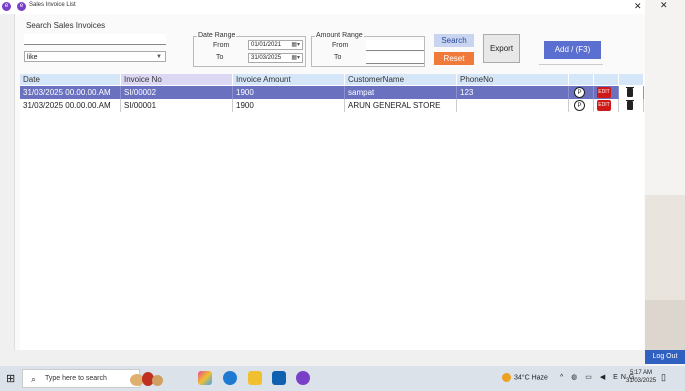  What do you see at coordinates (339, 35) in the screenshot?
I see `amount-range-legend: Amount Range` at bounding box center [339, 35].